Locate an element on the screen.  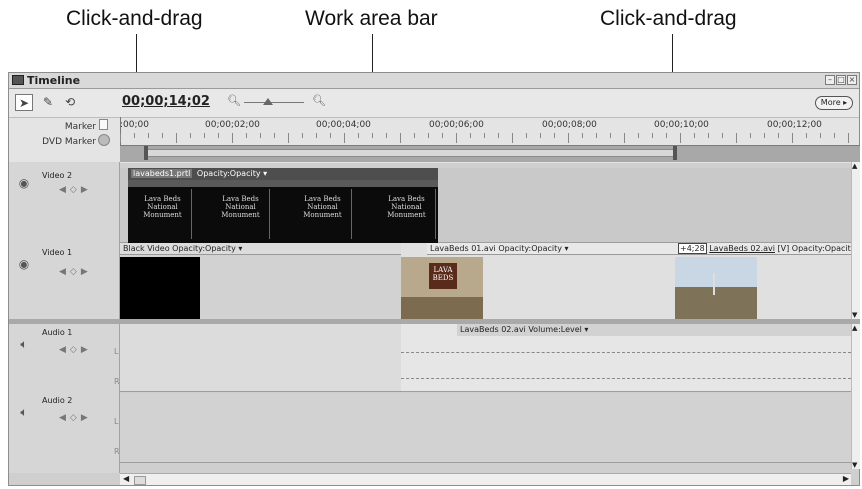
marker-label: Marker is located at coordinates (80, 127).